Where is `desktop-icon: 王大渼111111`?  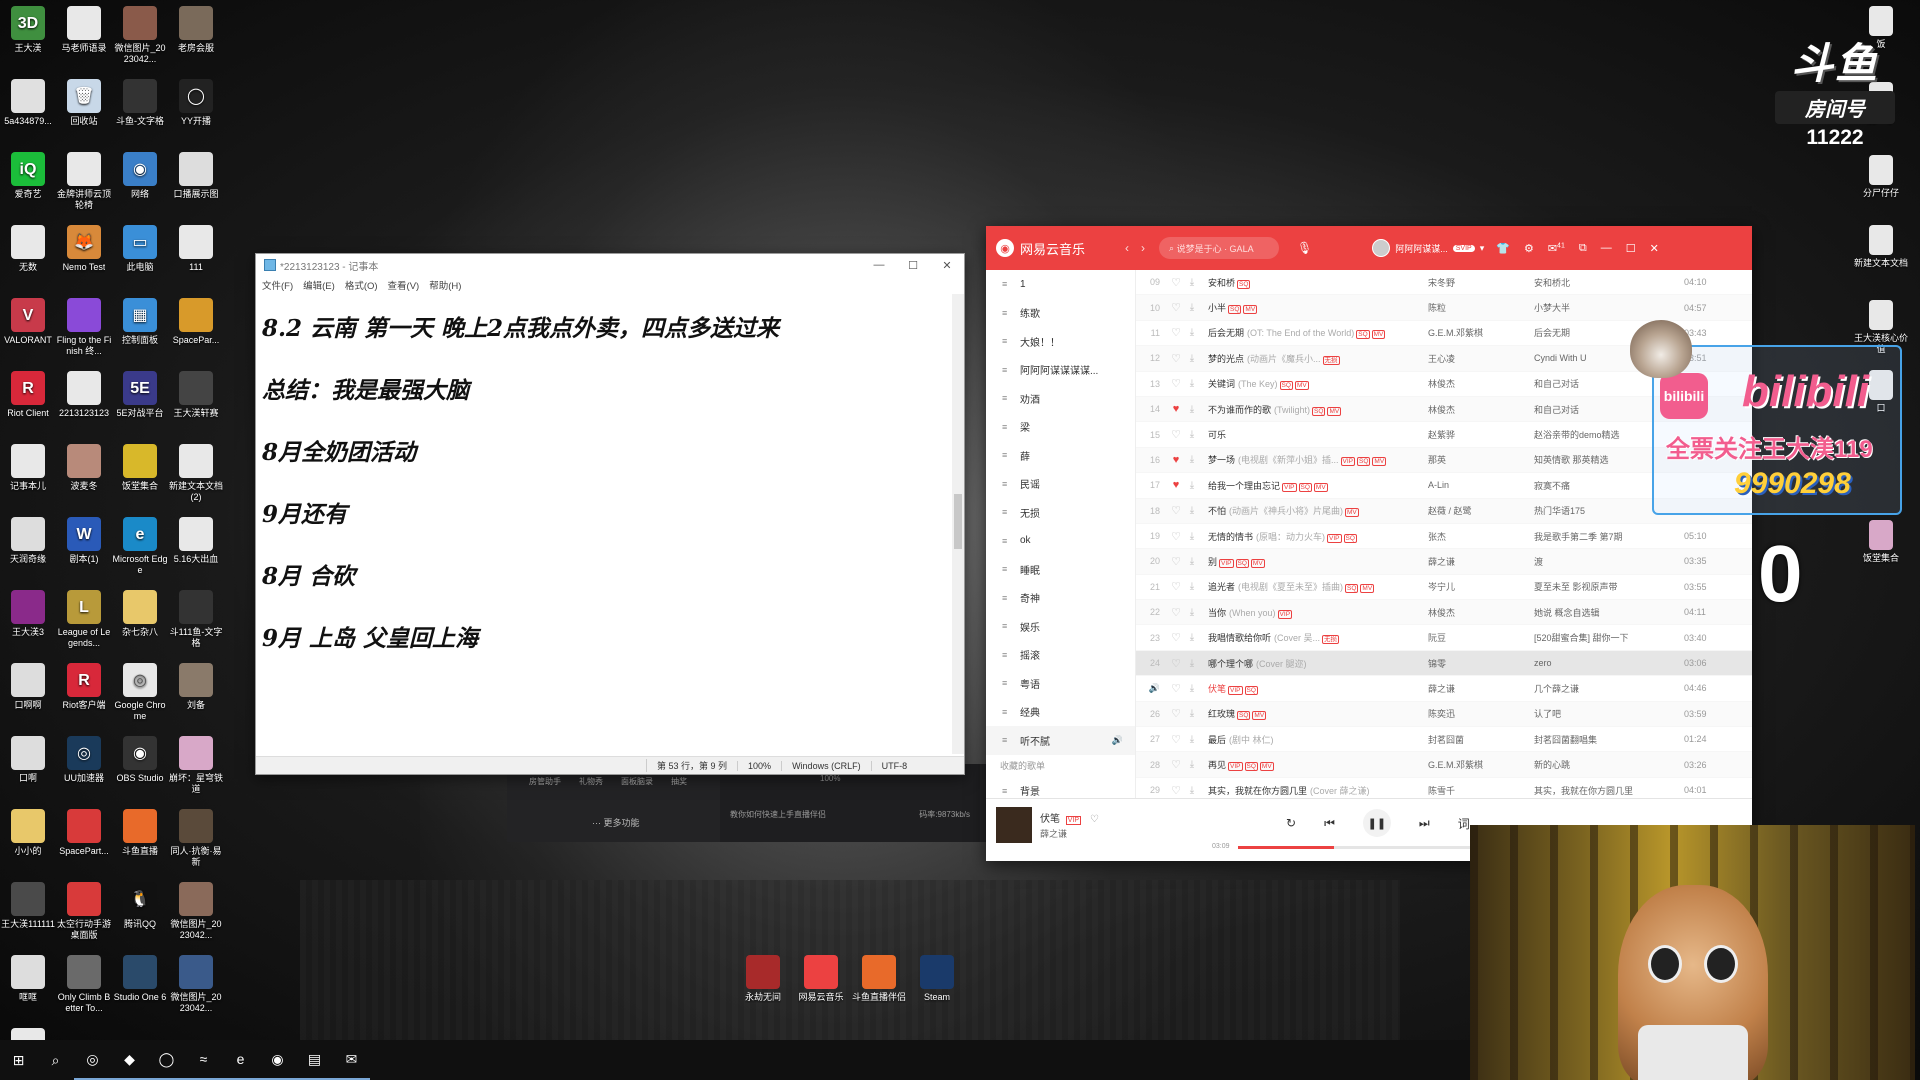 desktop-icon: 王大渼111111 is located at coordinates (28, 906).